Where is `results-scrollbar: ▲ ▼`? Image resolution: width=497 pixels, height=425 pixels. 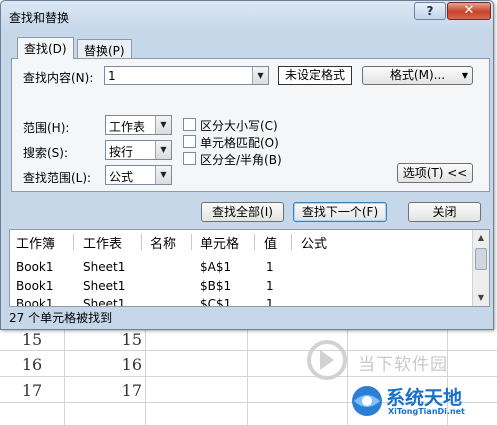
results-scrollbar: ▲ ▼ is located at coordinates (480, 268).